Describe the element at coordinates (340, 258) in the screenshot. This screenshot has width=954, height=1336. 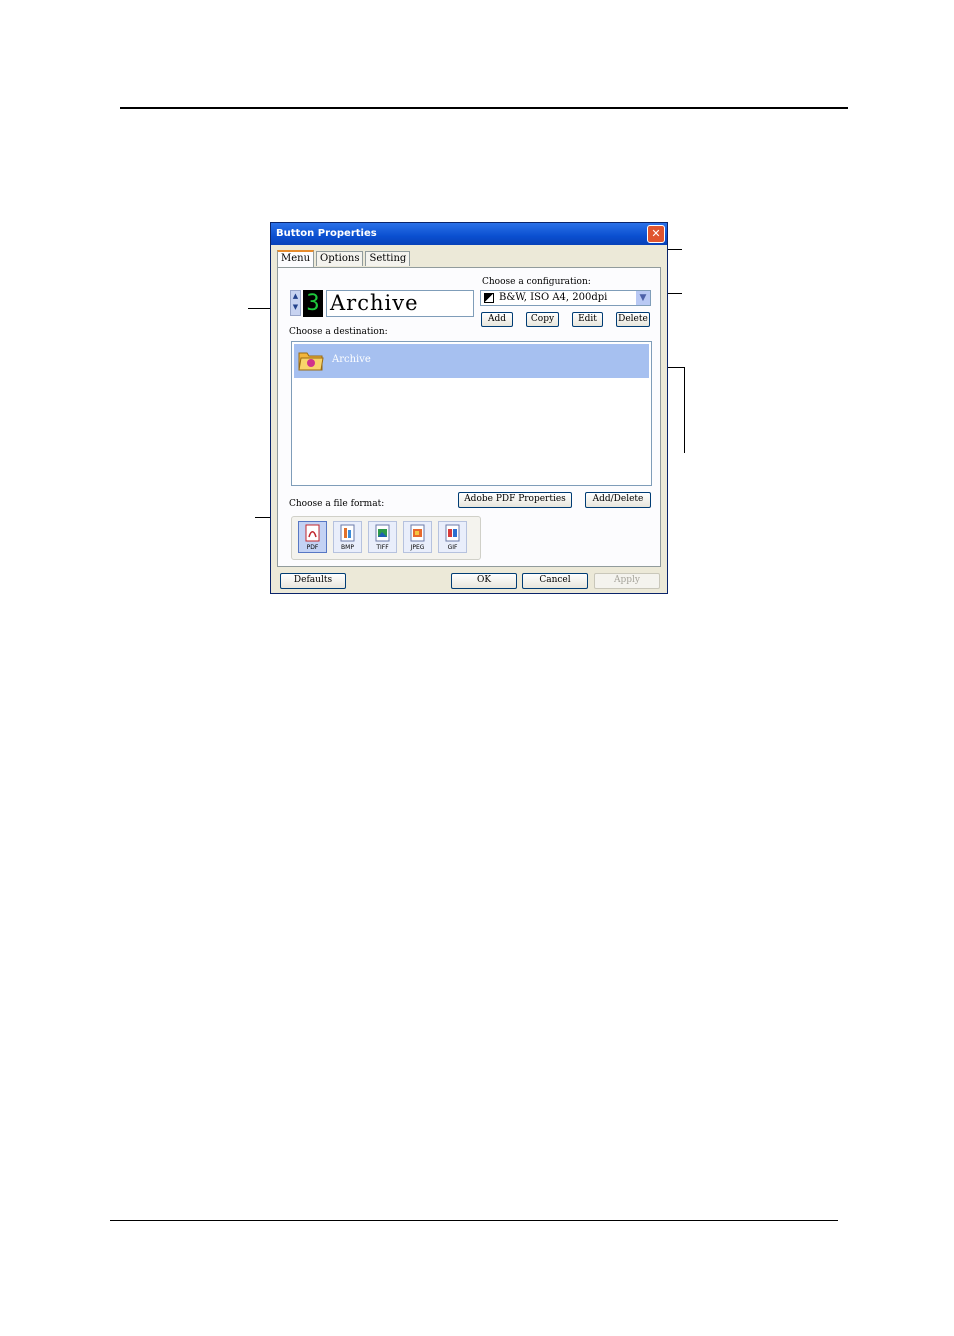
I see `tab-options: Options` at that location.